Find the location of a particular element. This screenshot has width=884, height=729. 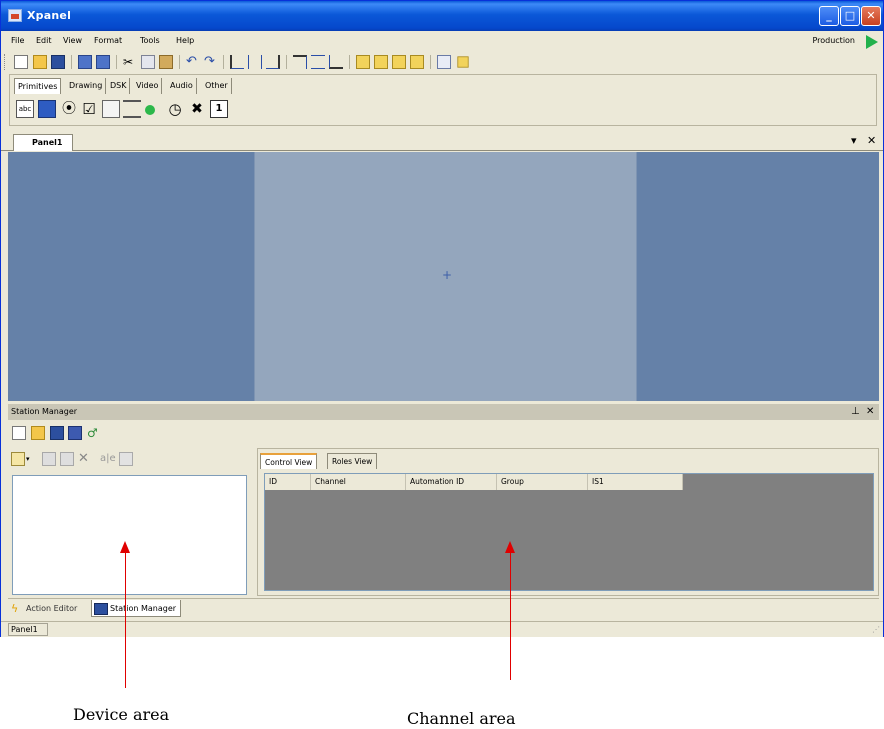

undo-icon: ↶ is located at coordinates (193, 62).